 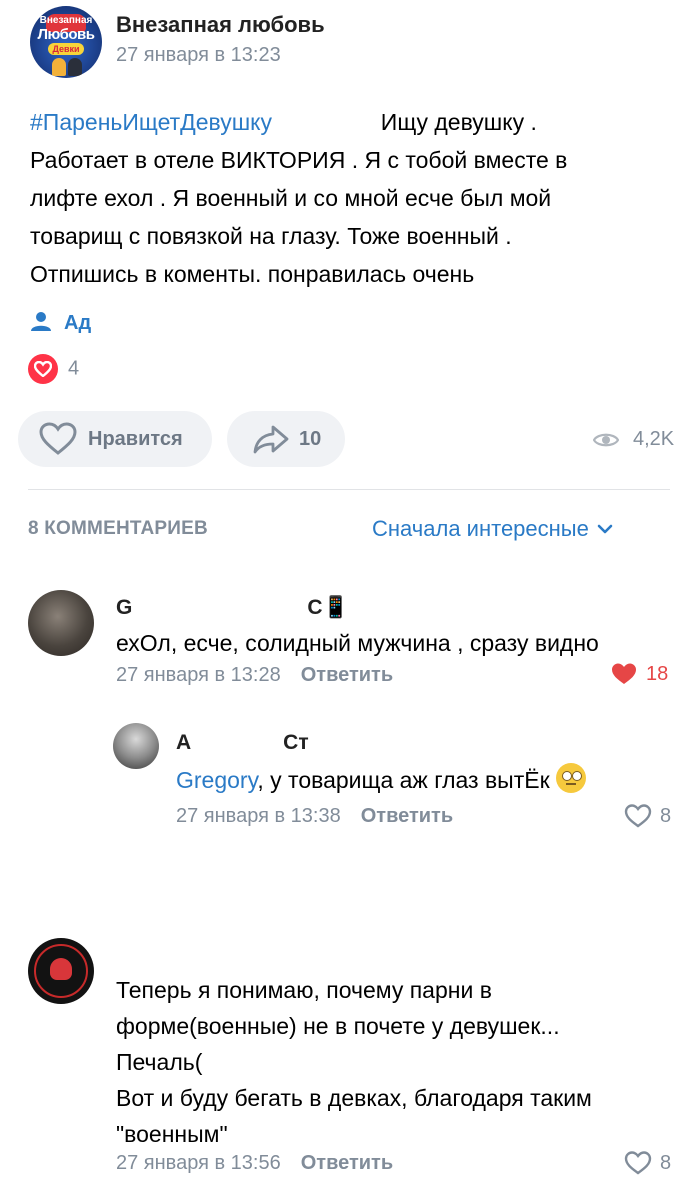 What do you see at coordinates (151, 122) in the screenshot?
I see `hashtag-link: #ПареньИщетДевушку` at bounding box center [151, 122].